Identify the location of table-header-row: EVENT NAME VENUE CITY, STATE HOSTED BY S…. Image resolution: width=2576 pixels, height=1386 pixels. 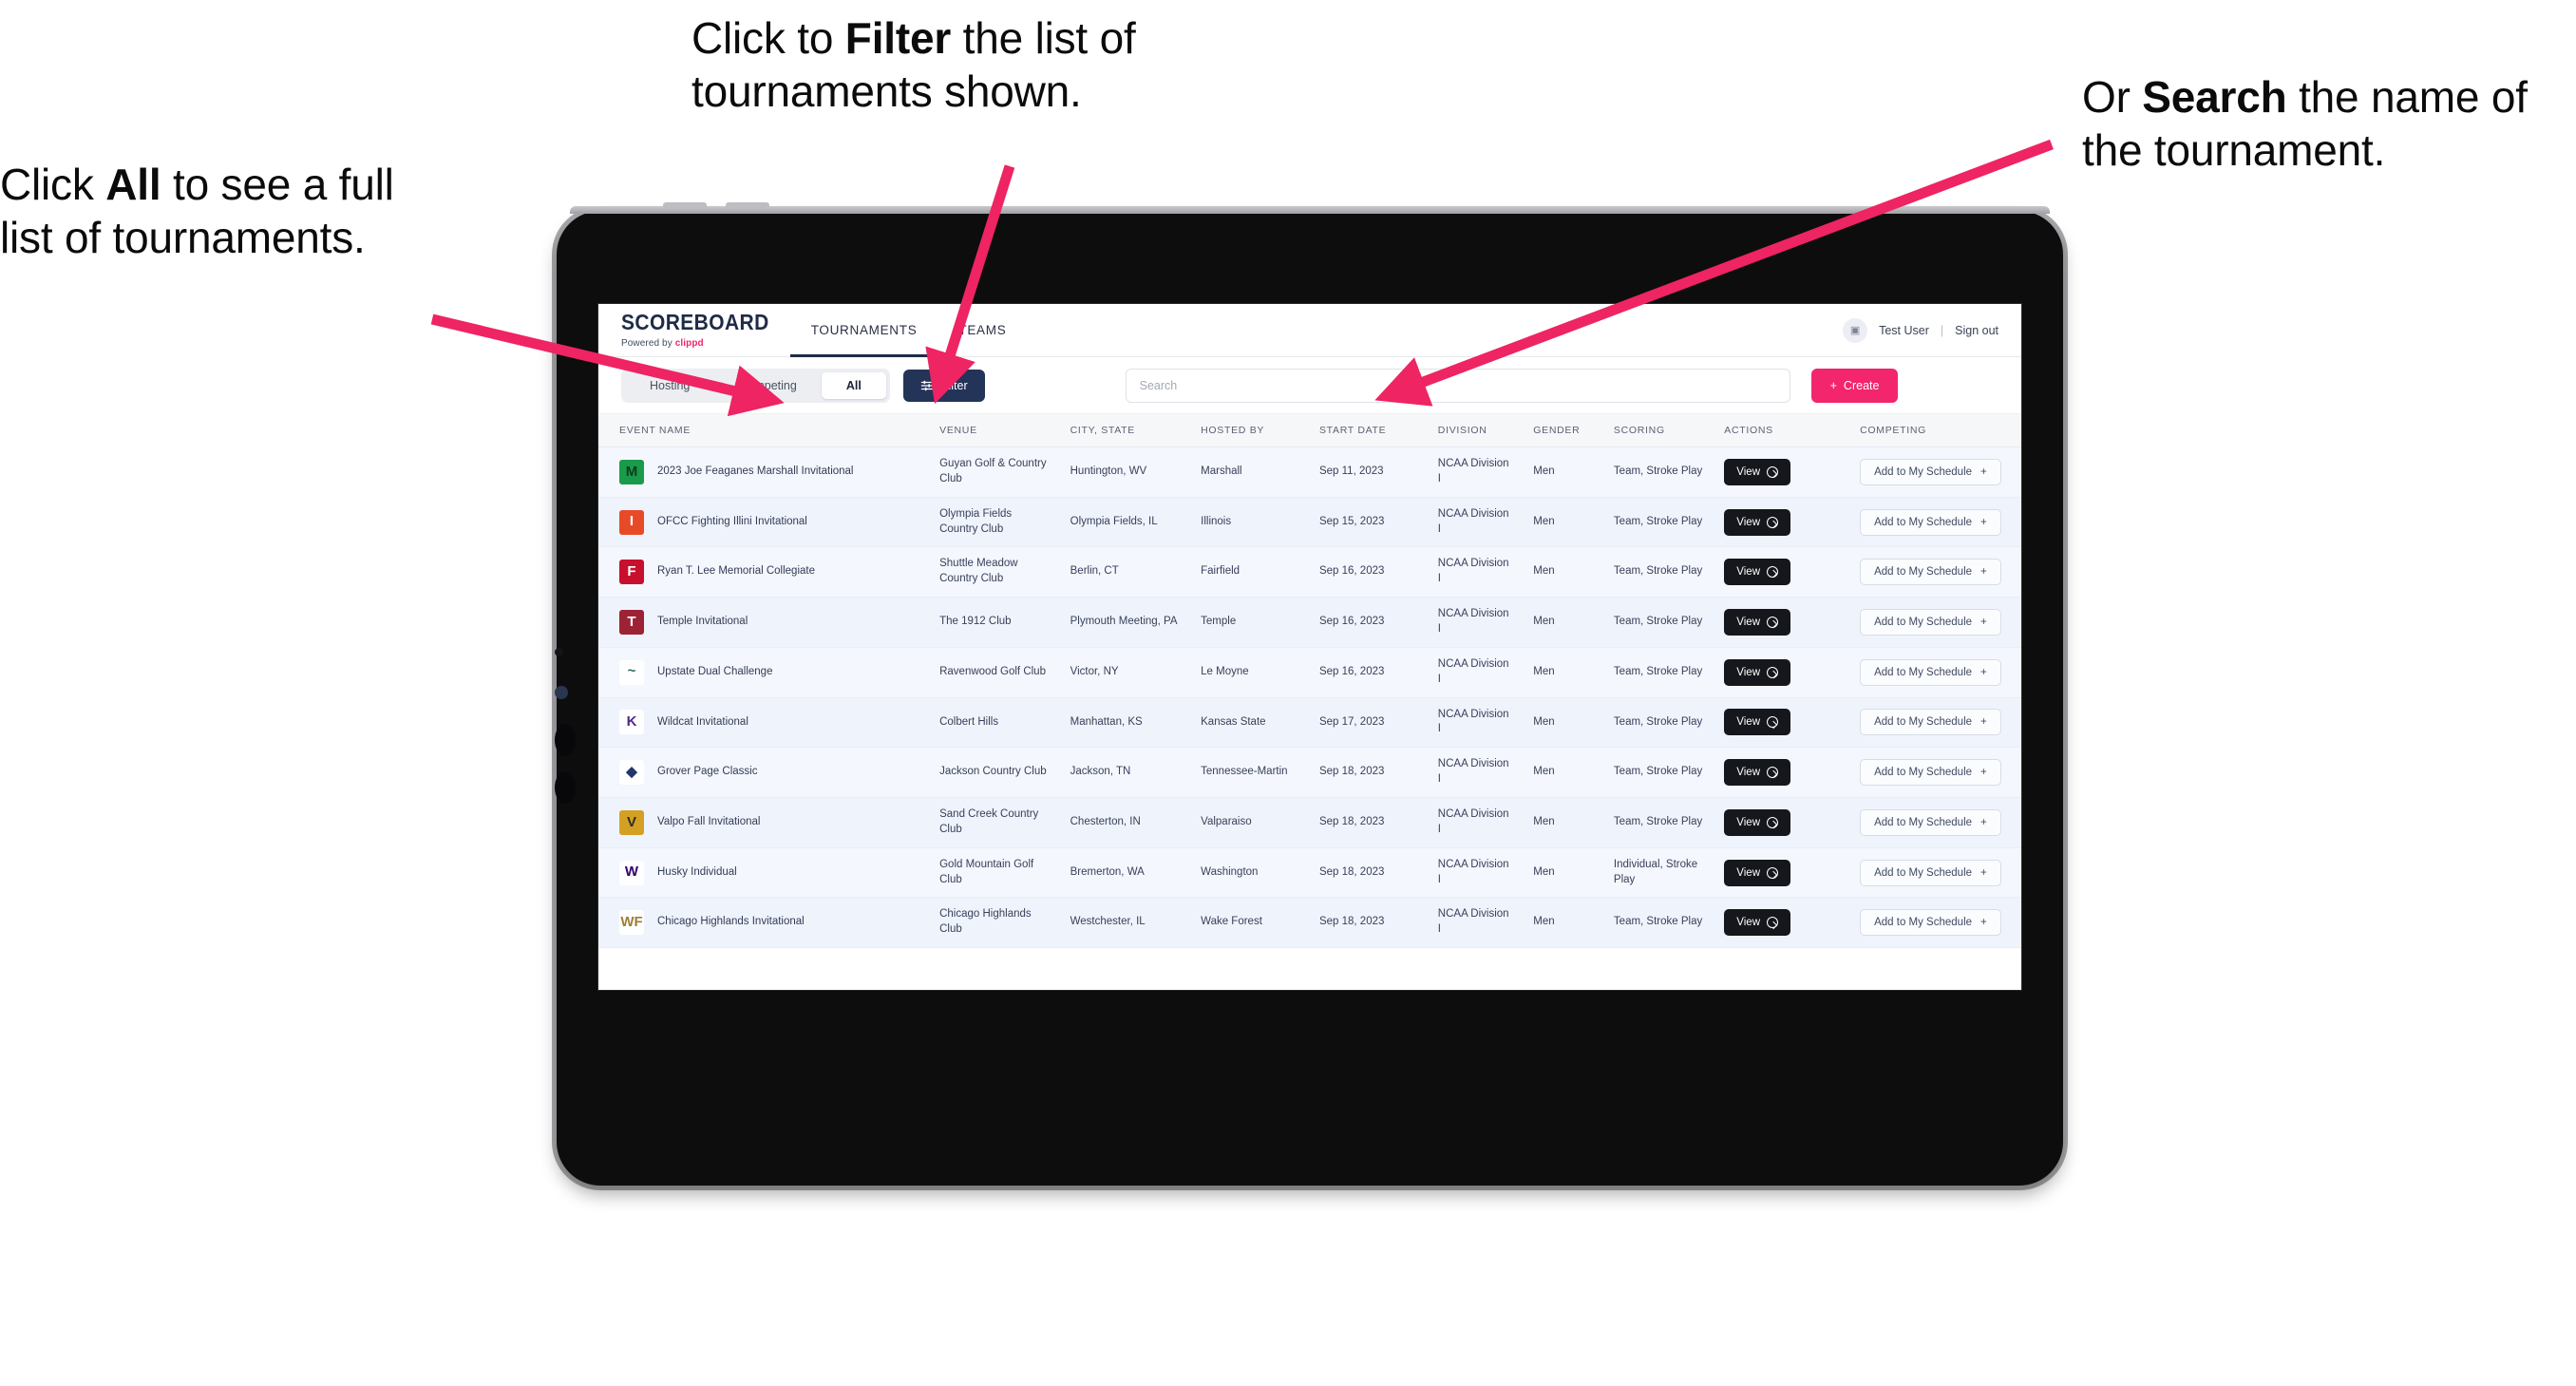
(1309, 430).